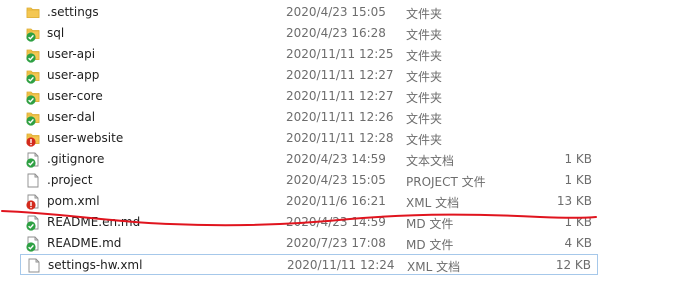 This screenshot has width=676, height=281. I want to click on file-name: sql, so click(56, 33).